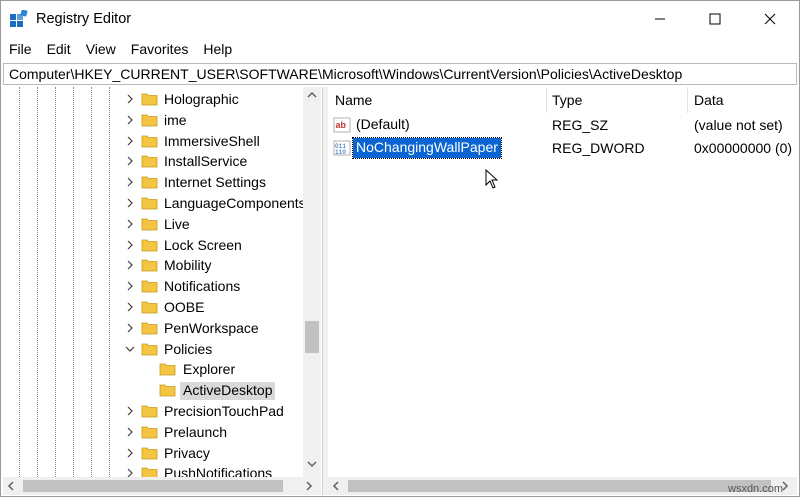 This screenshot has width=800, height=497. Describe the element at coordinates (217, 50) in the screenshot. I see `menu-help: Help` at that location.